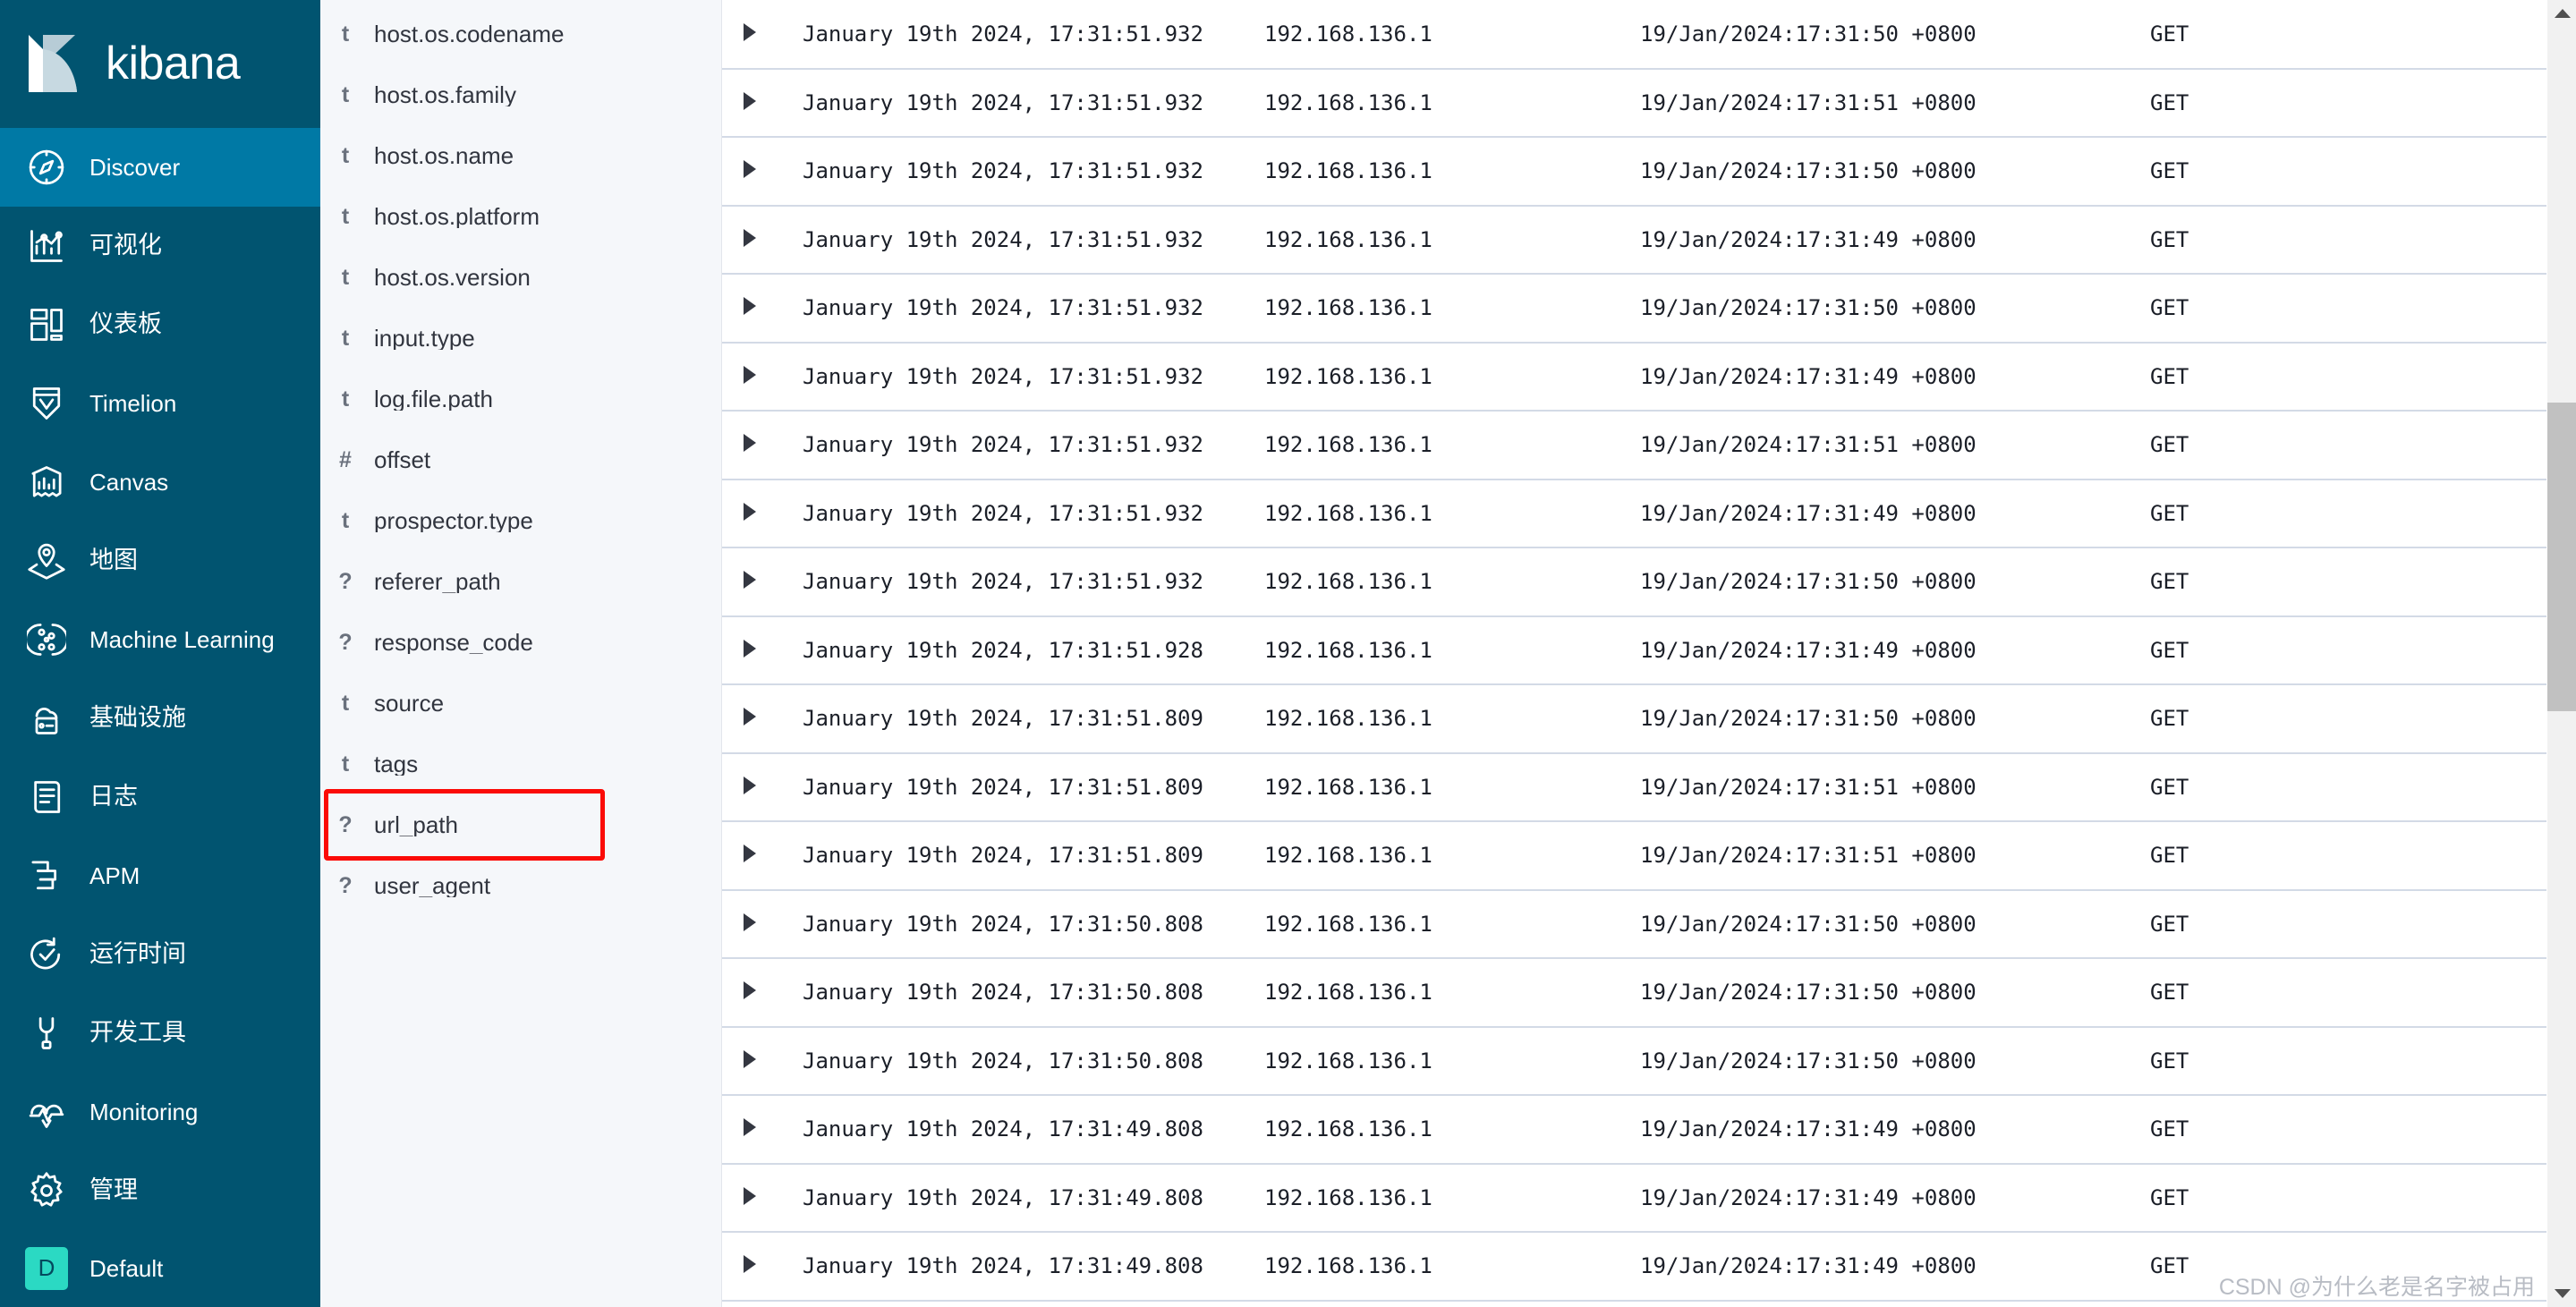 The image size is (2576, 1307). Describe the element at coordinates (520, 642) in the screenshot. I see `field-item-response_code: ? response_code` at that location.